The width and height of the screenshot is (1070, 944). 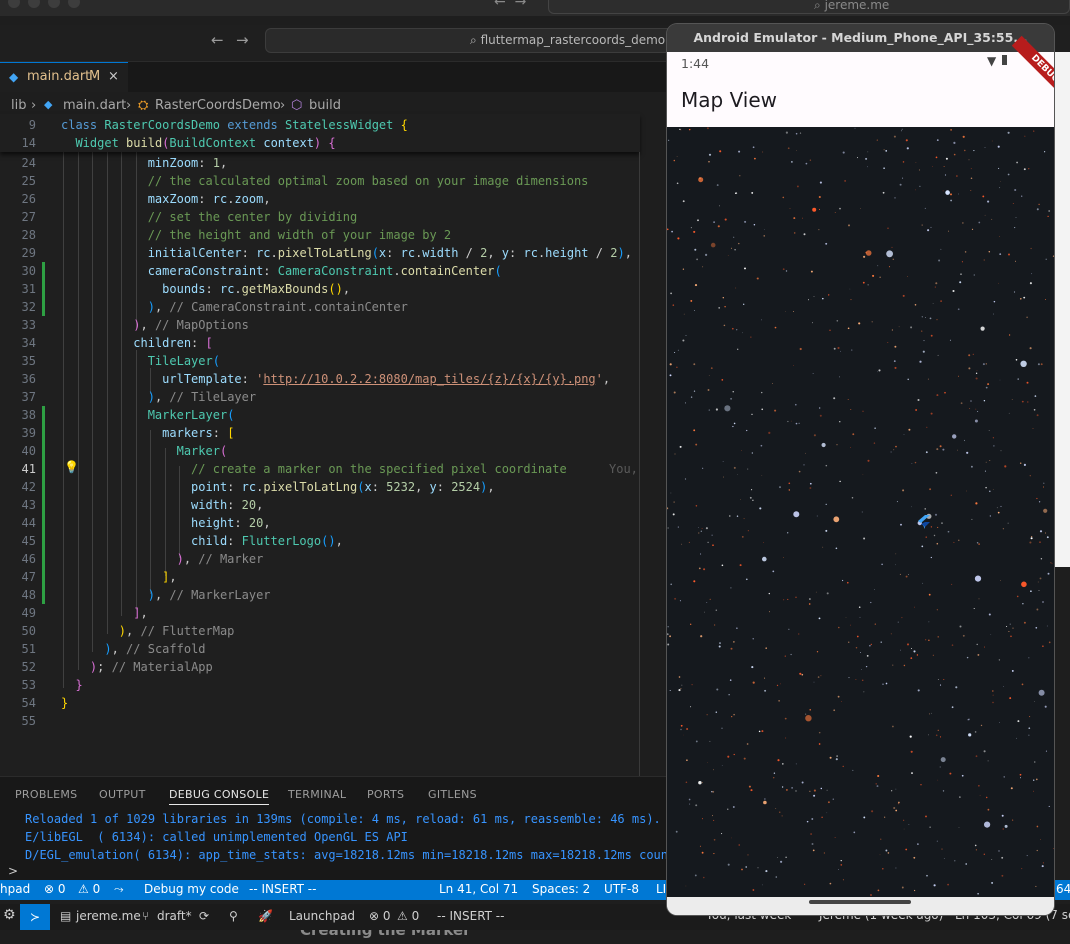 What do you see at coordinates (174, 916) in the screenshot?
I see `branch-name: draft*` at bounding box center [174, 916].